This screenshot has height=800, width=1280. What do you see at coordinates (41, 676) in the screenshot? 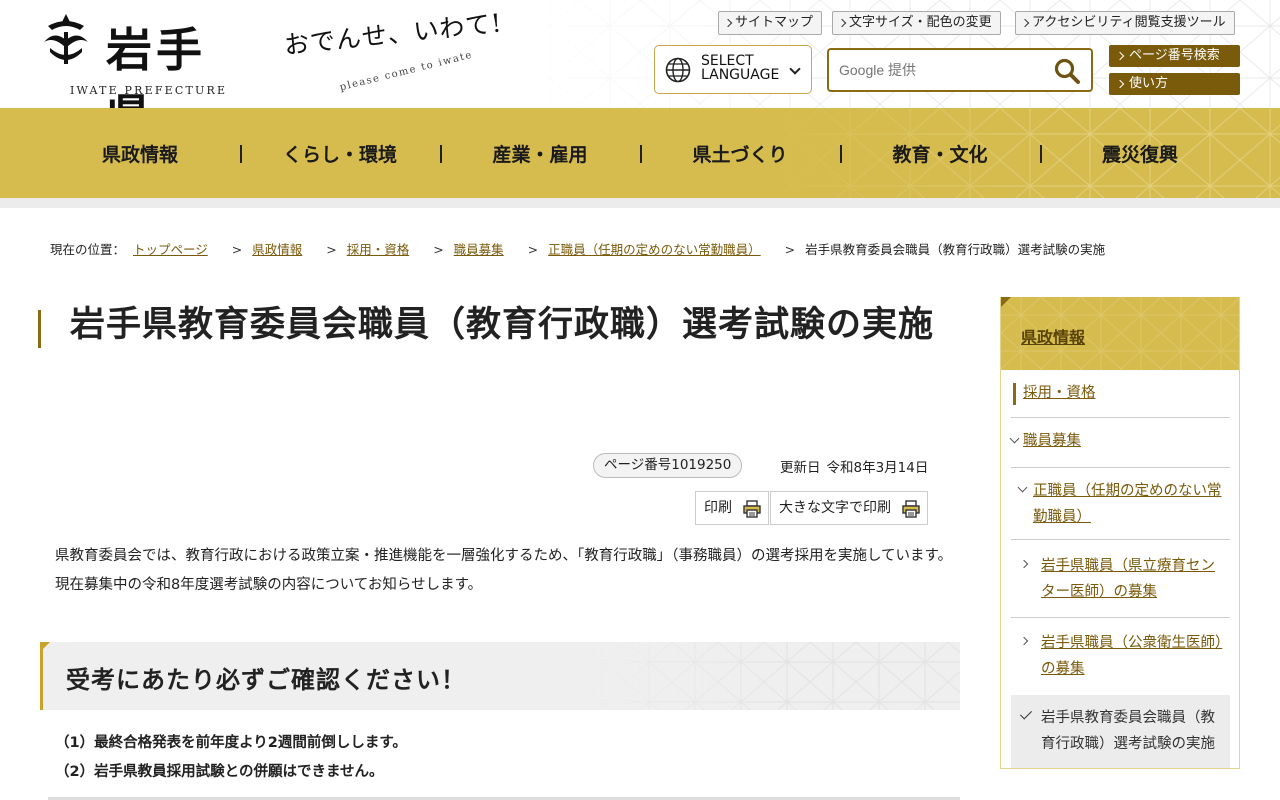
I see `heading-accent-bar` at bounding box center [41, 676].